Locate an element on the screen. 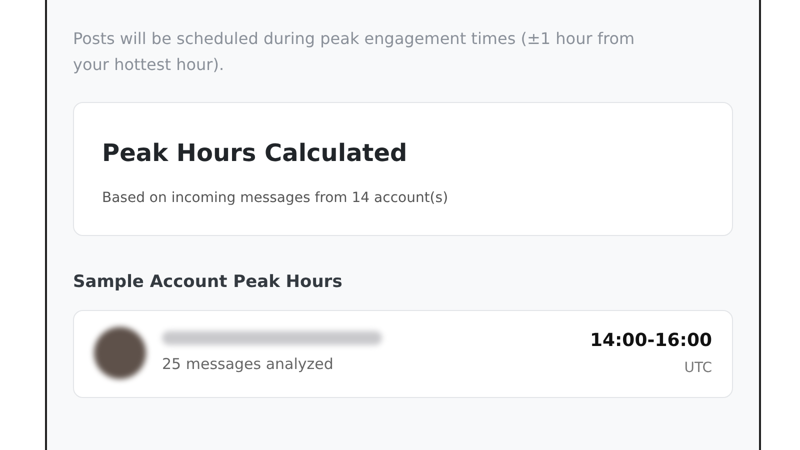 This screenshot has height=450, width=800. summary-subtitle: Based on incoming messages from 14 account(s) is located at coordinates (276, 198).